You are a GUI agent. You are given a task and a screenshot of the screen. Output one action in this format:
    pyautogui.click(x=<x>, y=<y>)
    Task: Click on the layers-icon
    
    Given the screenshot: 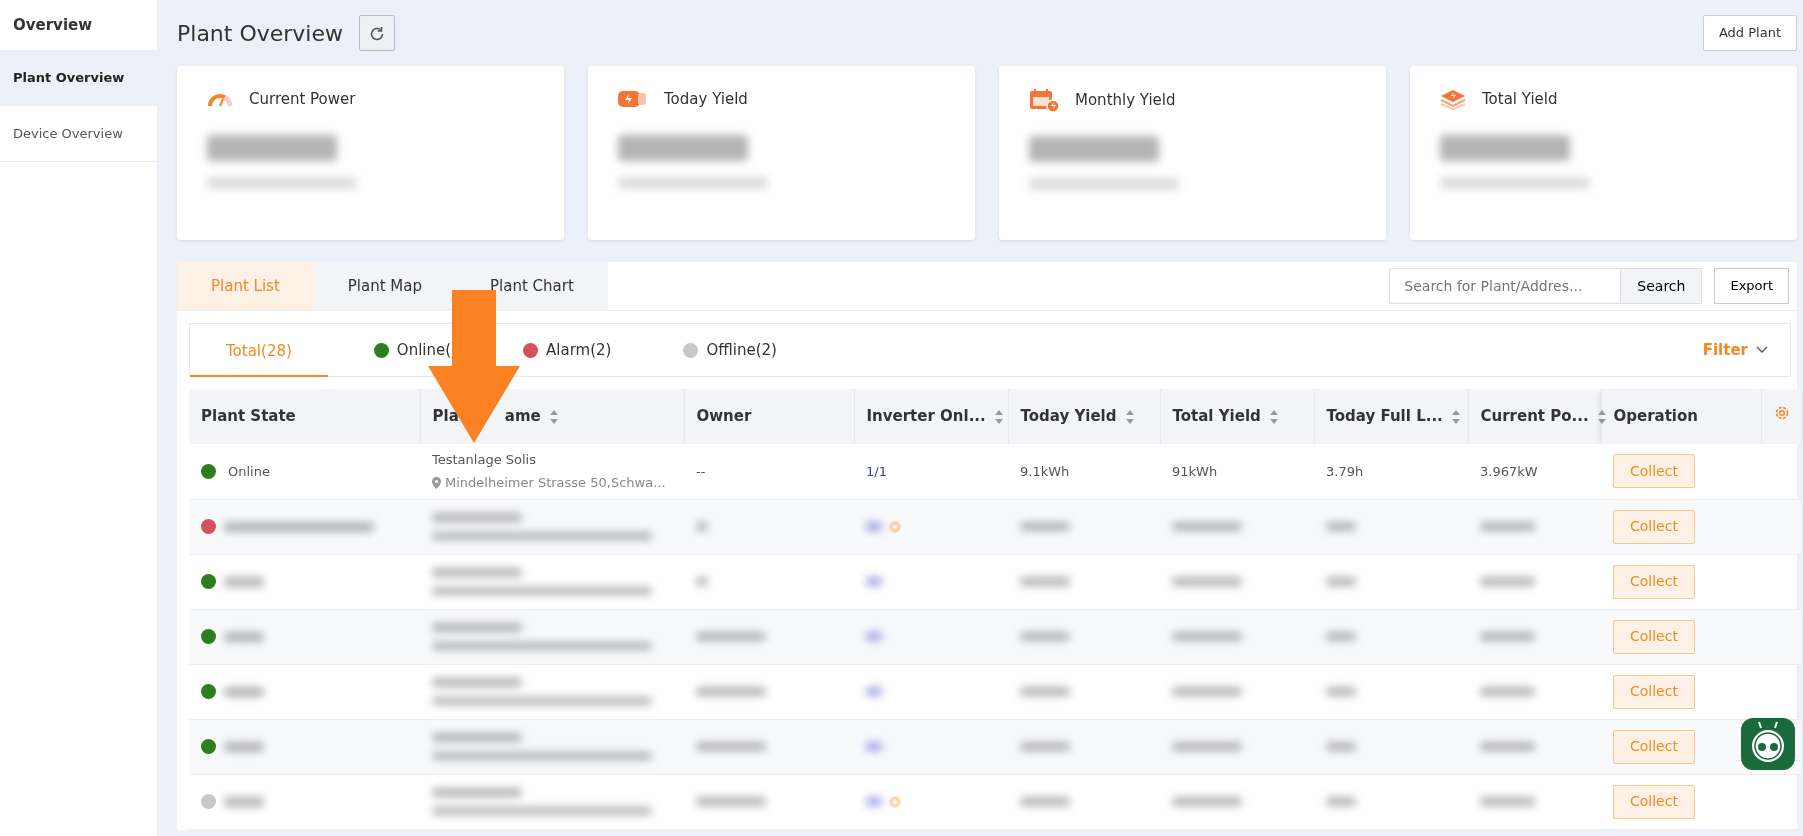 What is the action you would take?
    pyautogui.click(x=1453, y=99)
    